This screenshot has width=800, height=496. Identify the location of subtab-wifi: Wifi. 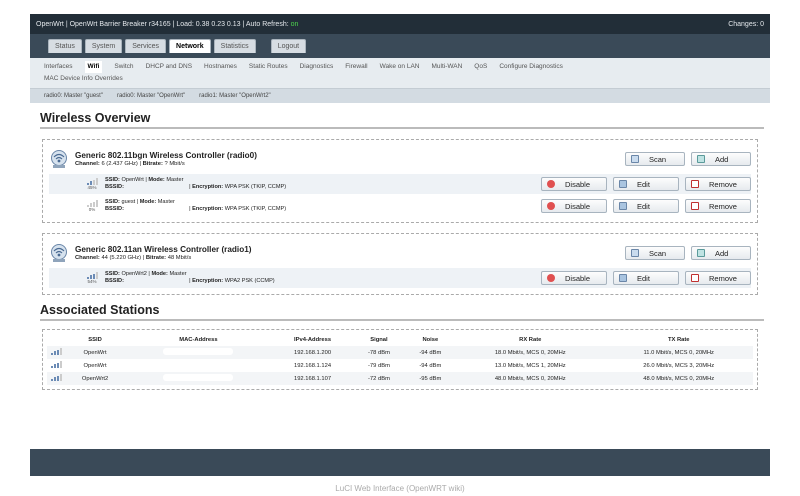
(93, 67).